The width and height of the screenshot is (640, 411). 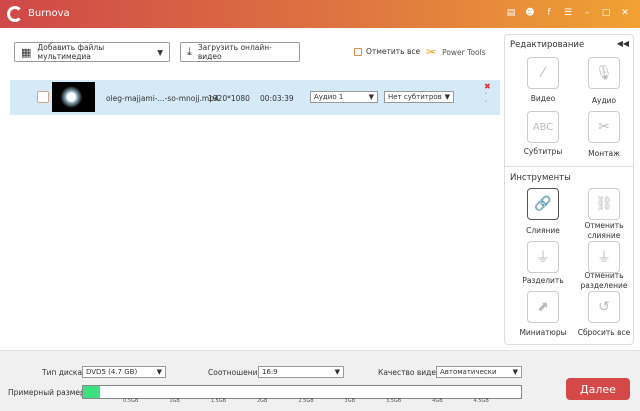 What do you see at coordinates (486, 96) in the screenshot?
I see `move-up-icon: ˄` at bounding box center [486, 96].